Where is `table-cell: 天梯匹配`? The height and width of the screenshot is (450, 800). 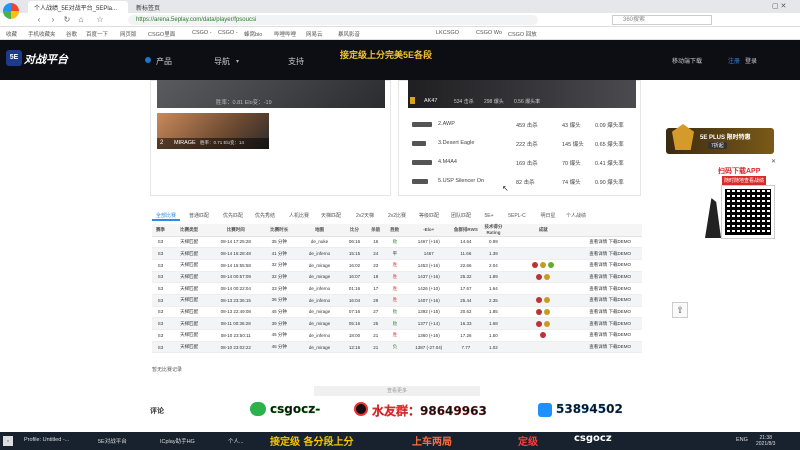
table-cell: 天梯匹配 is located at coordinates (189, 347).